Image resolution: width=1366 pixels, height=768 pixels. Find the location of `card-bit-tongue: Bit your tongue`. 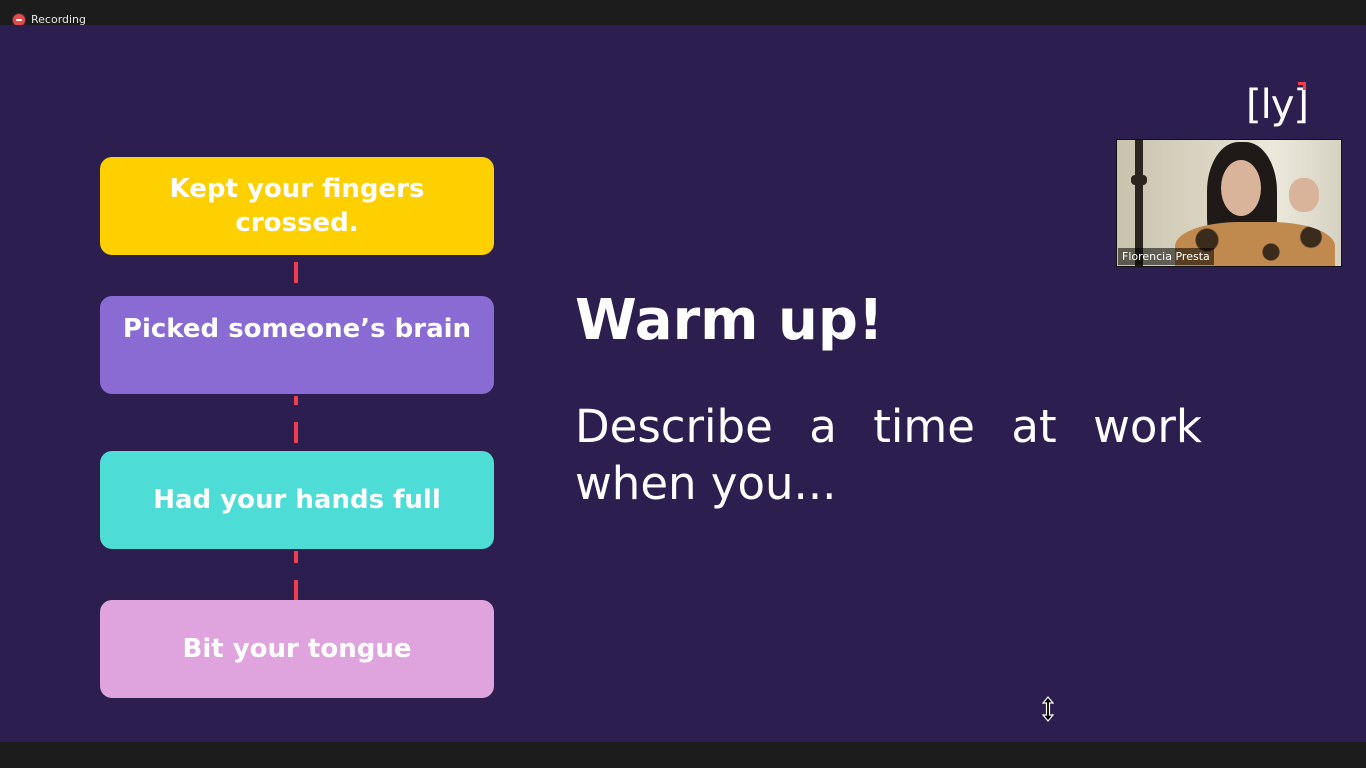

card-bit-tongue: Bit your tongue is located at coordinates (297, 649).